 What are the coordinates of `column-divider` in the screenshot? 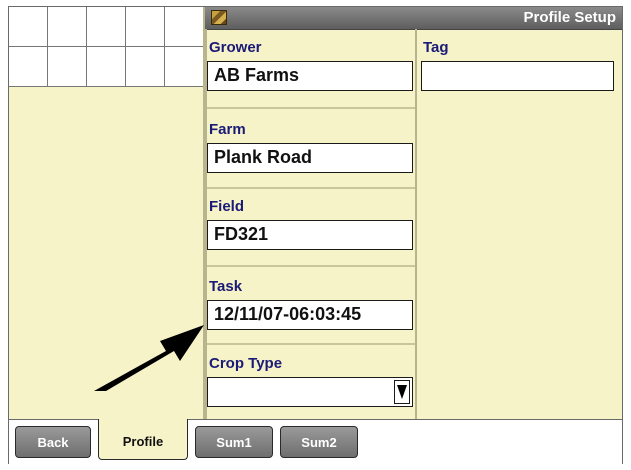 It's located at (416, 224).